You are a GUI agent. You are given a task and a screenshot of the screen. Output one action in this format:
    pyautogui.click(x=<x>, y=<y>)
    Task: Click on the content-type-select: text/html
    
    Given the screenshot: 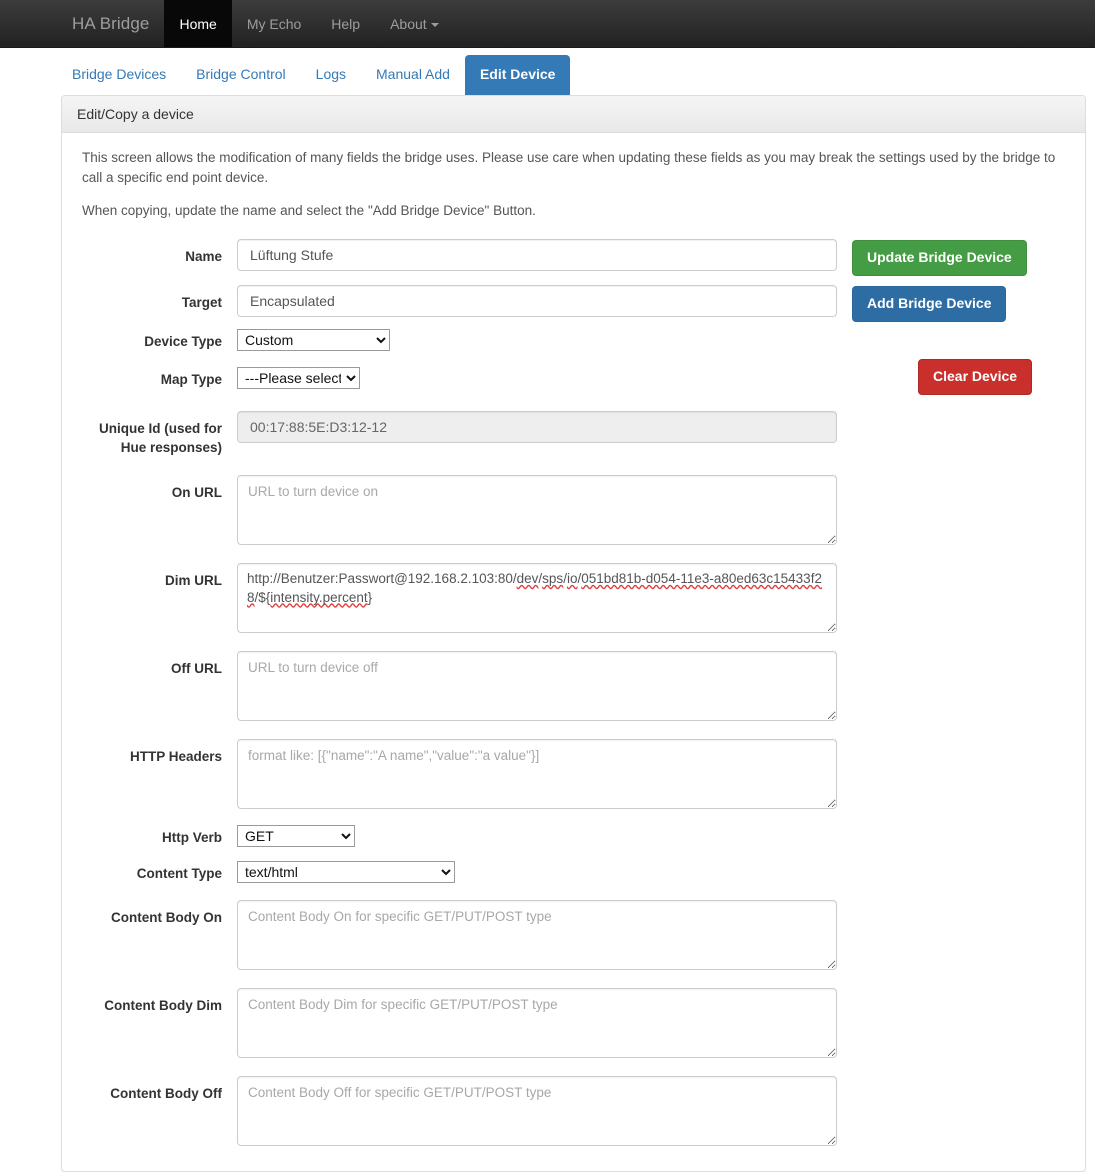 What is the action you would take?
    pyautogui.click(x=346, y=872)
    